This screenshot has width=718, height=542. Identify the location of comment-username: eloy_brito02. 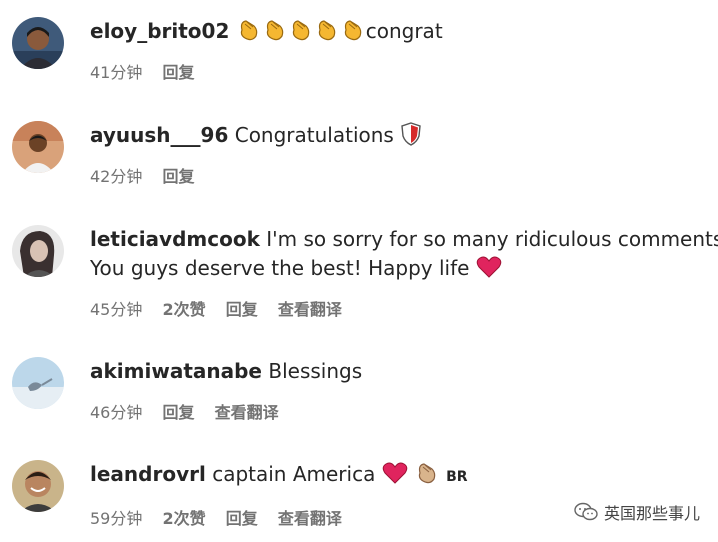
(159, 31).